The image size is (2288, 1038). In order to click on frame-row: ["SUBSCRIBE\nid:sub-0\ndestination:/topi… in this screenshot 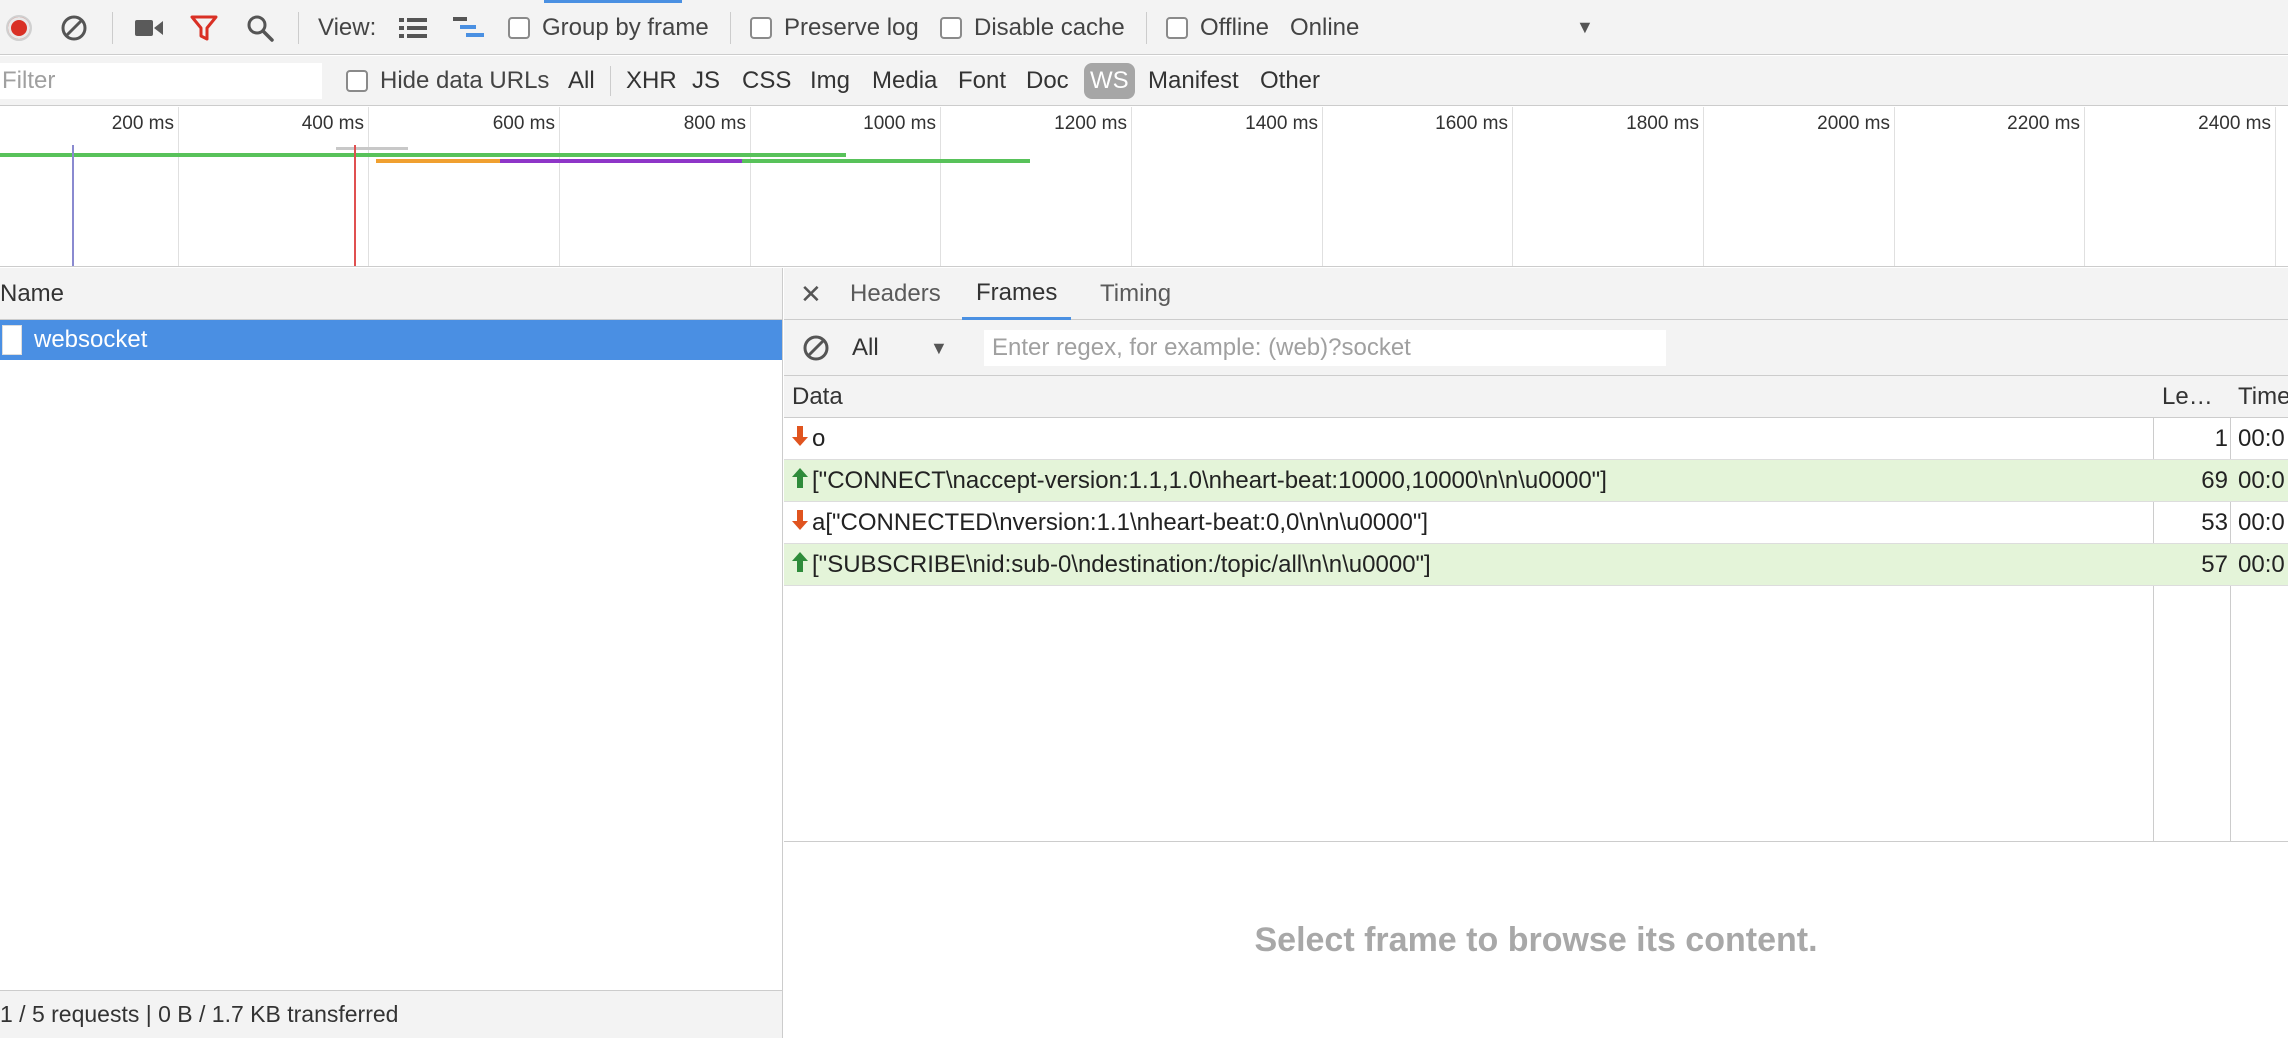, I will do `click(1536, 565)`.